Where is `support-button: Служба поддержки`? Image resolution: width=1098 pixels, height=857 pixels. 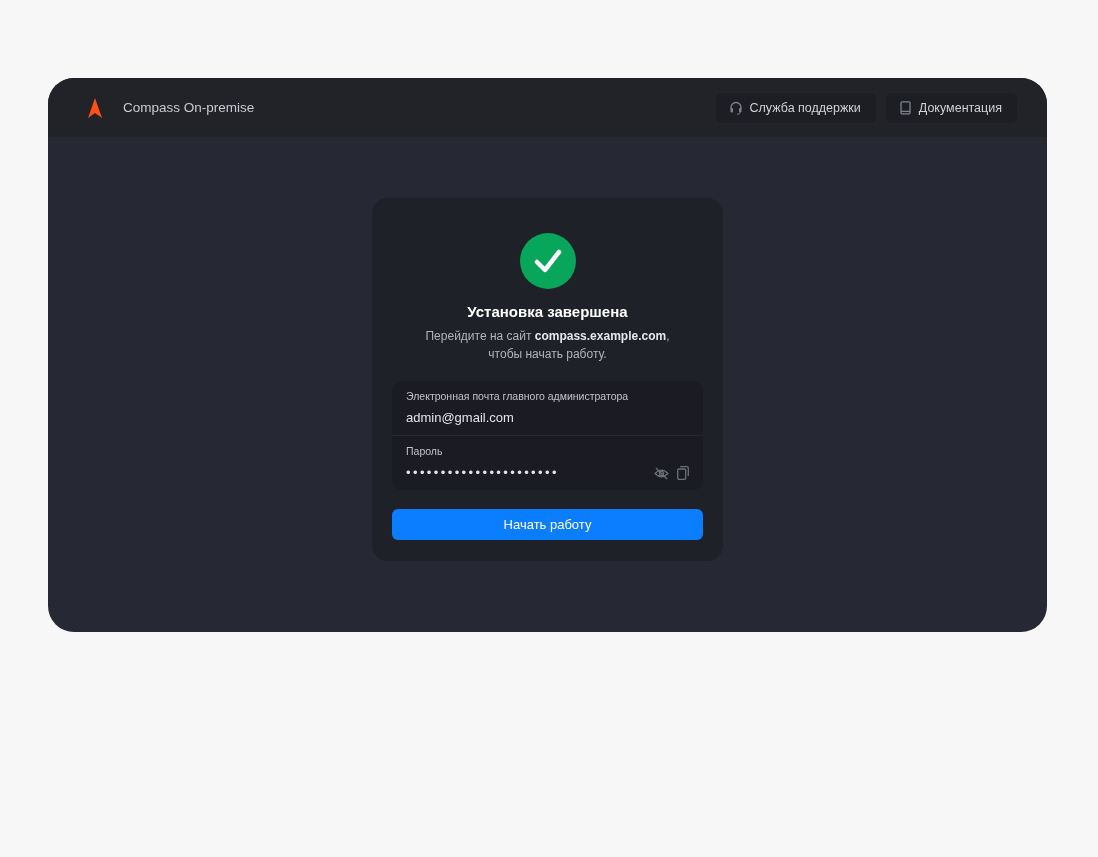 support-button: Служба поддержки is located at coordinates (795, 107).